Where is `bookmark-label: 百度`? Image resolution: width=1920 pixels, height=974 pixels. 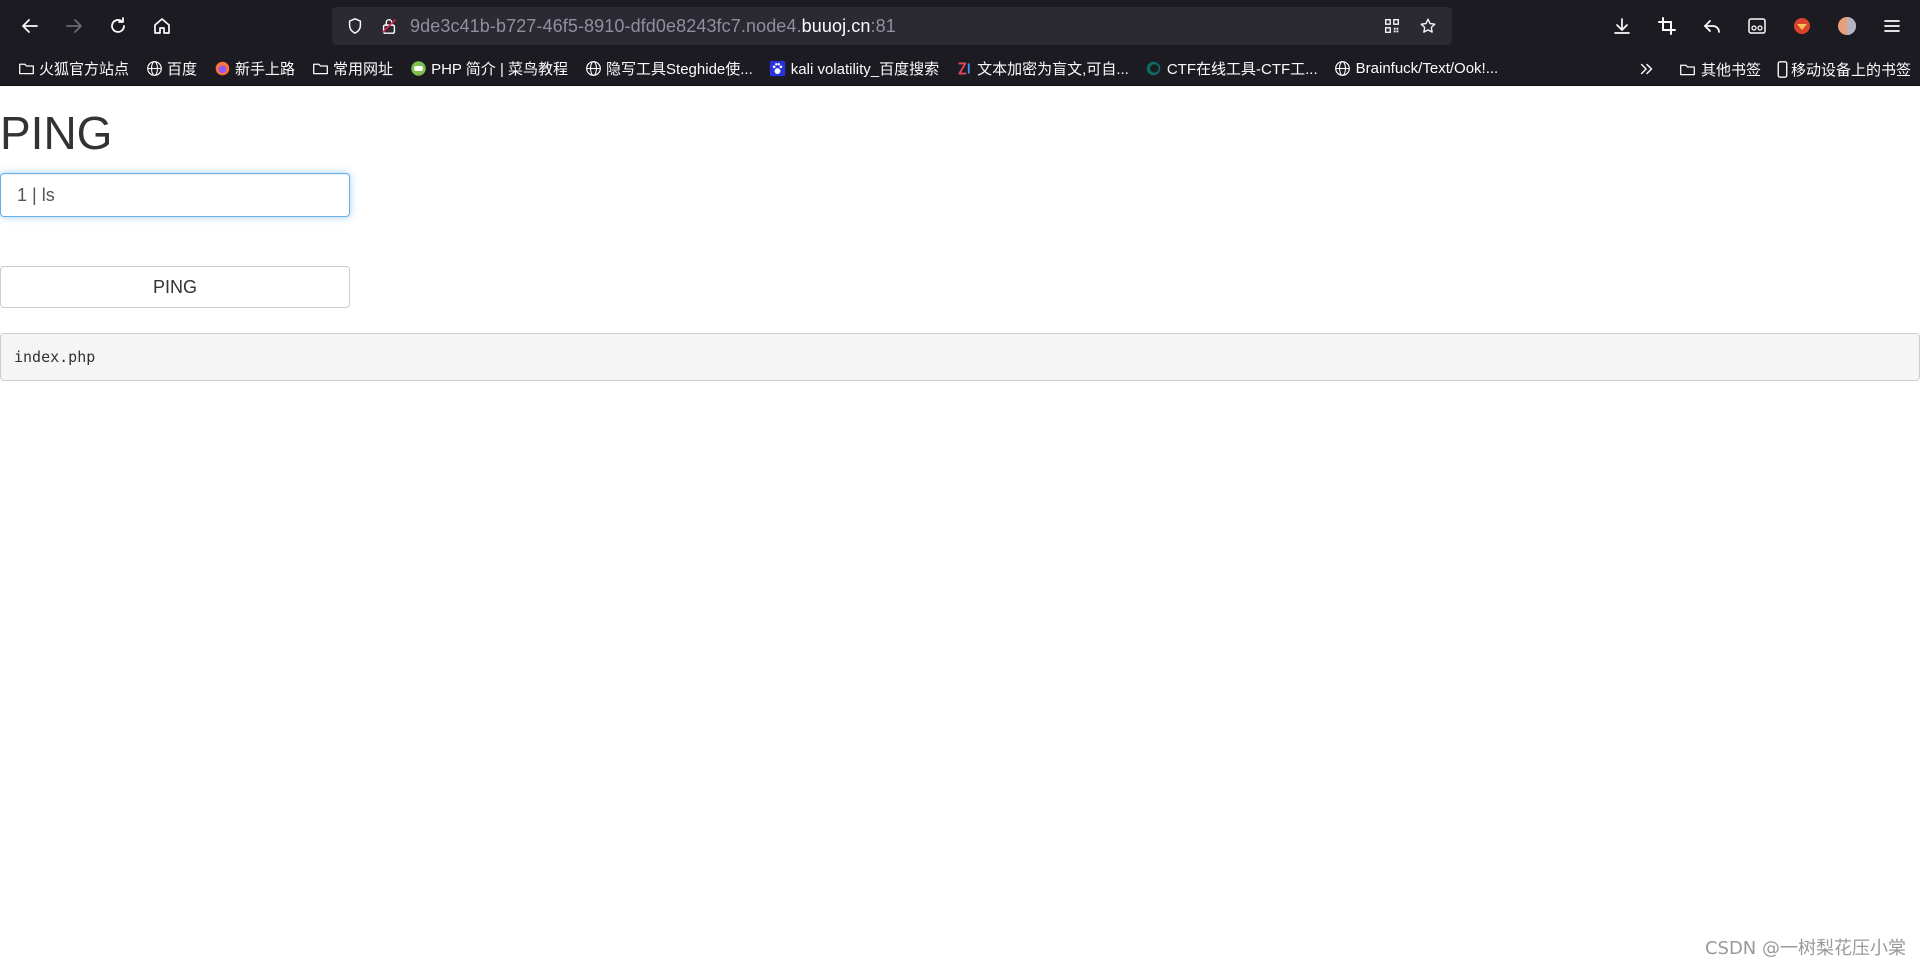
bookmark-label: 百度 is located at coordinates (182, 69).